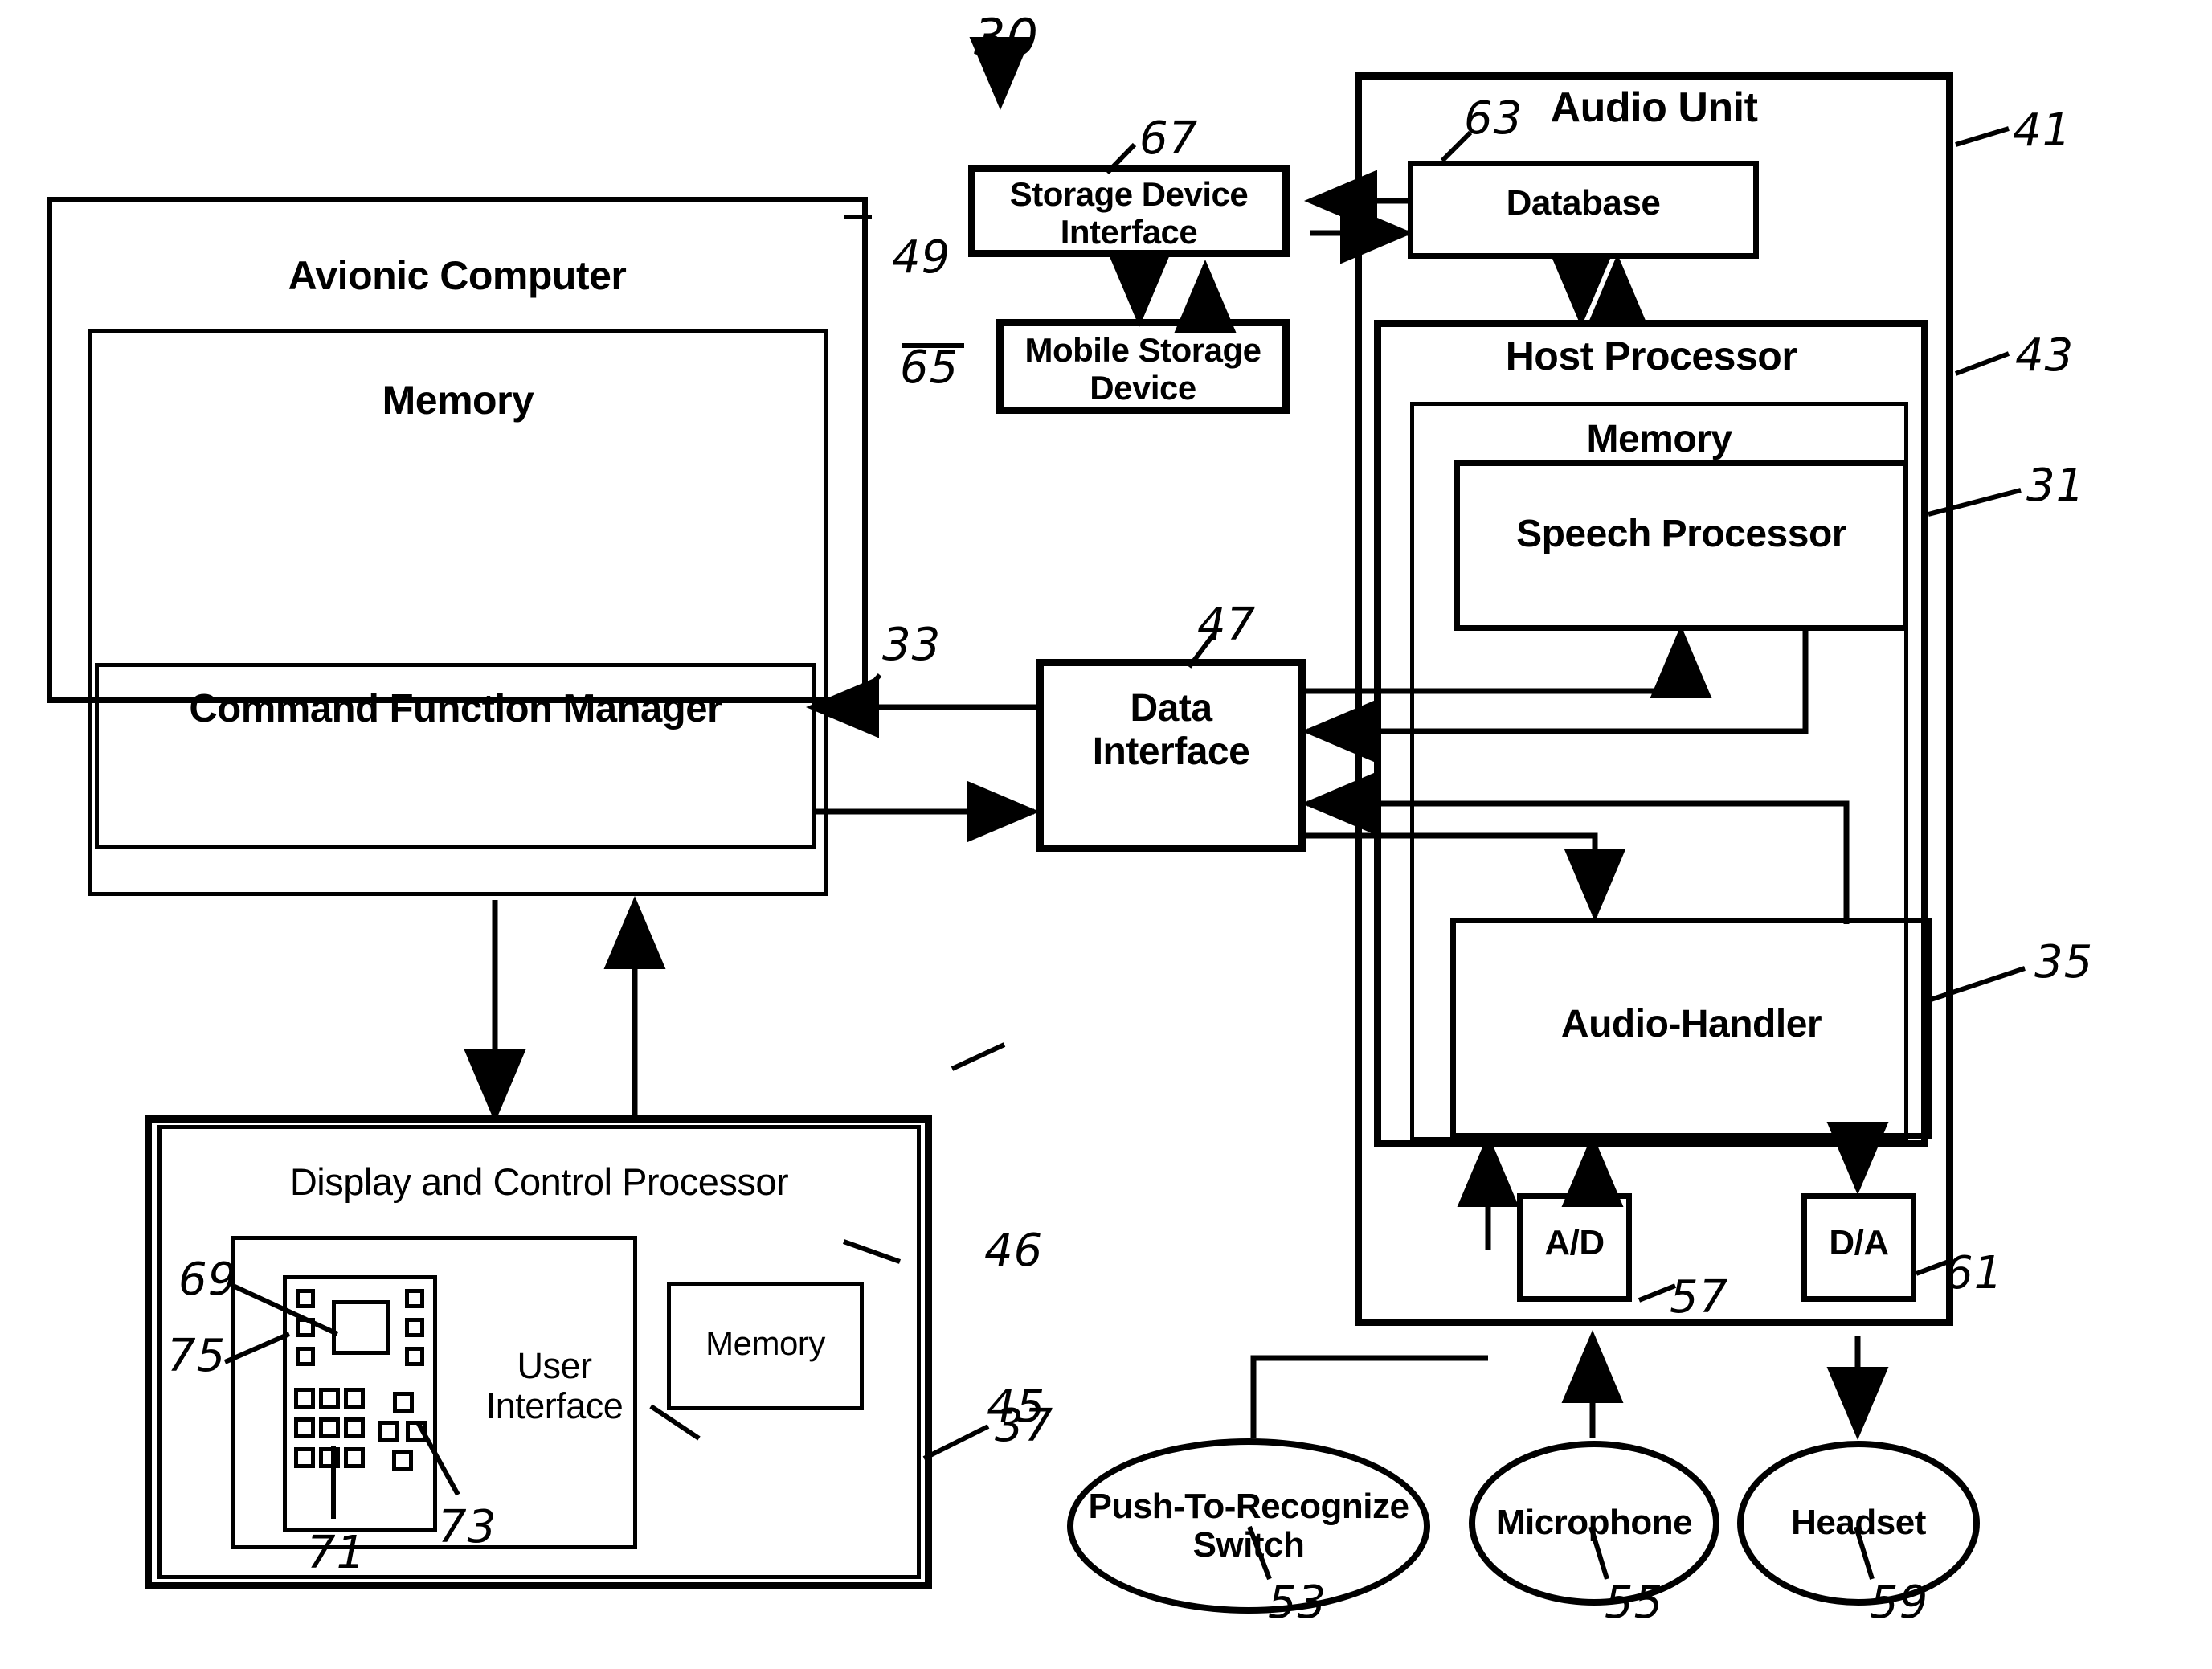 The image size is (2212, 1669). I want to click on ref-57: 57, so click(1699, 1297).